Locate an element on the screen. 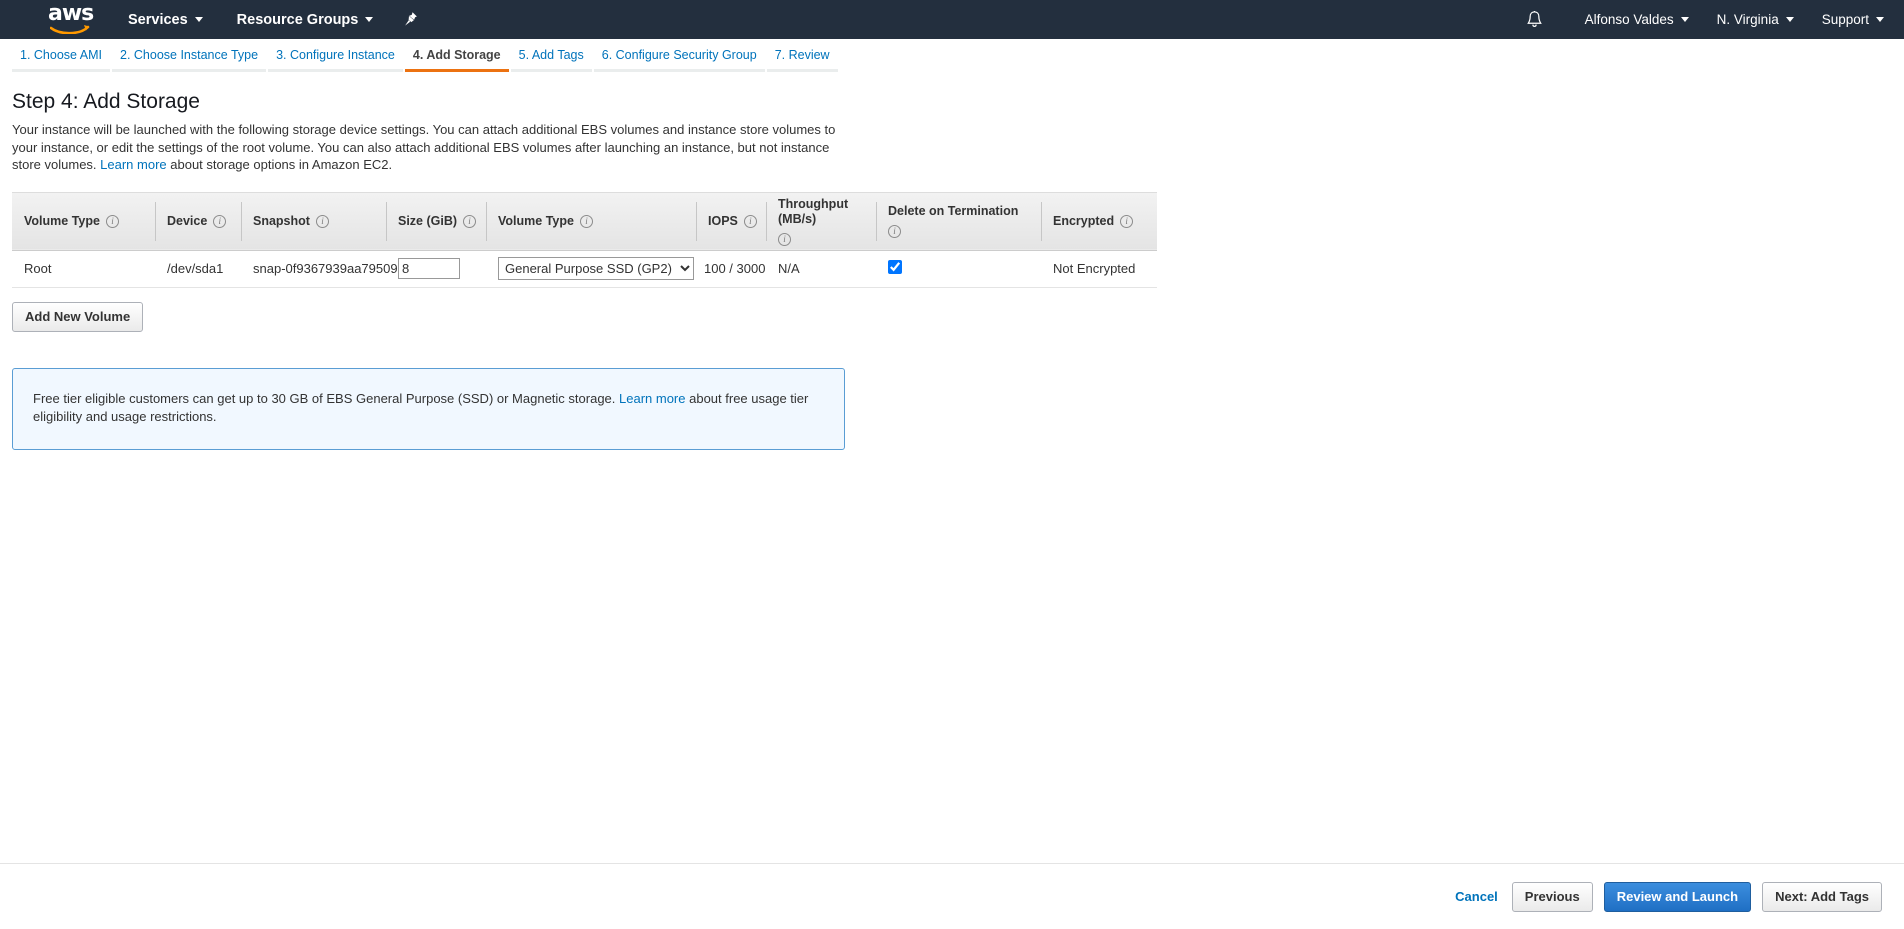  nav-region-menu: N. Virginia is located at coordinates (1755, 19).